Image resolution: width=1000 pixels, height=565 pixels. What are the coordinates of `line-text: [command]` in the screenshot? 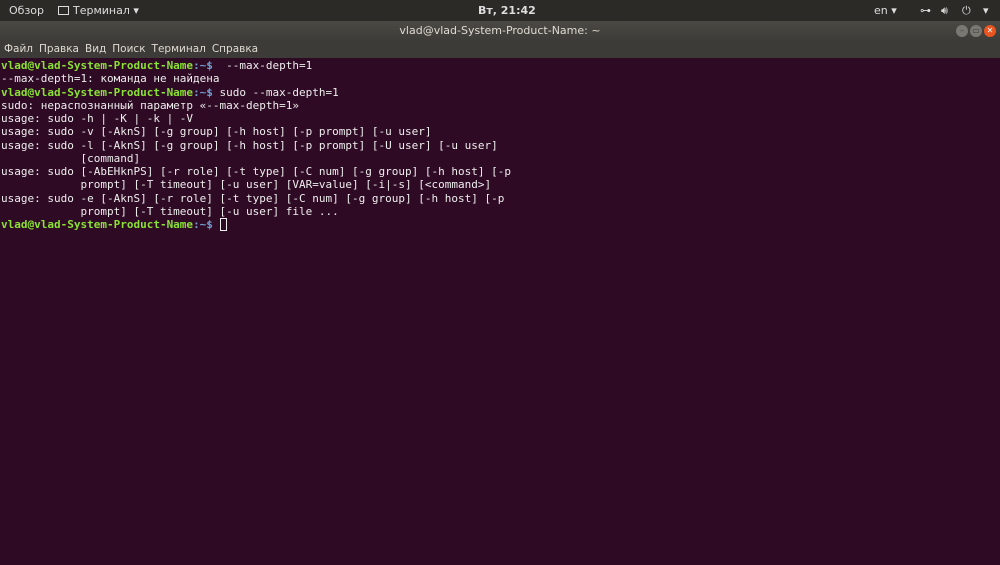 It's located at (71, 158).